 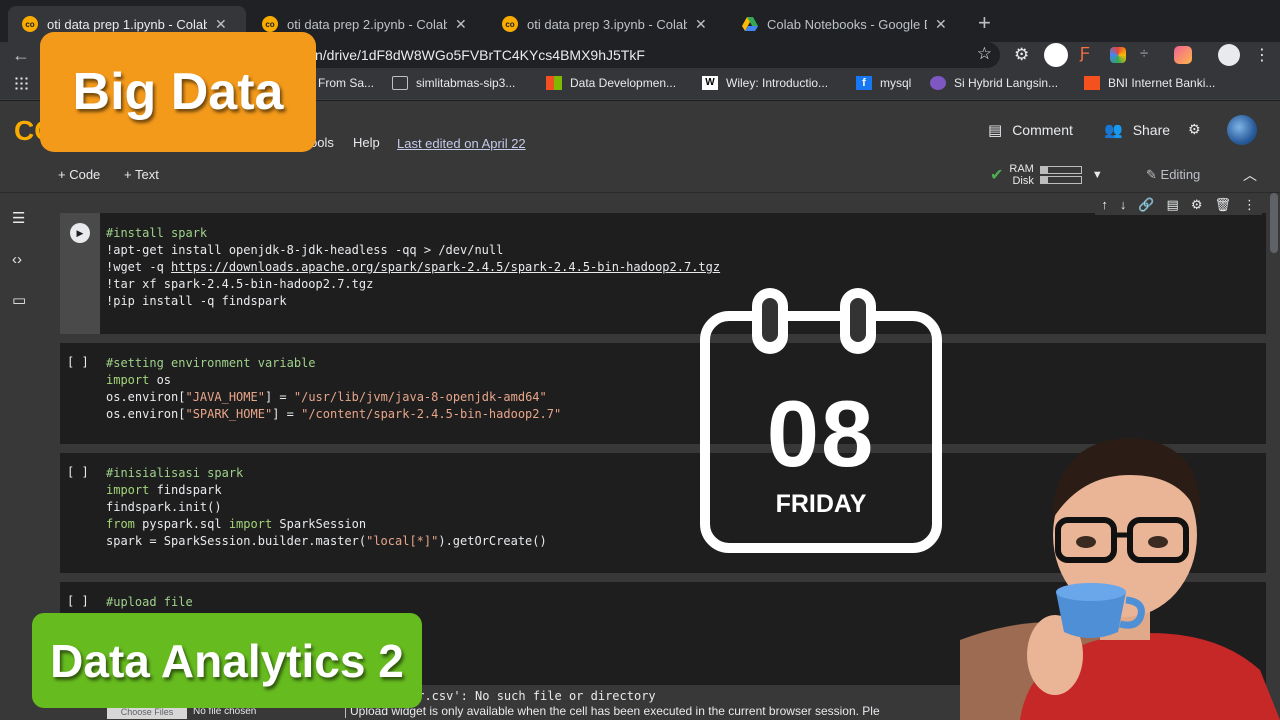 I want to click on editing-mode-button: ✎ Editing, so click(x=1173, y=175).